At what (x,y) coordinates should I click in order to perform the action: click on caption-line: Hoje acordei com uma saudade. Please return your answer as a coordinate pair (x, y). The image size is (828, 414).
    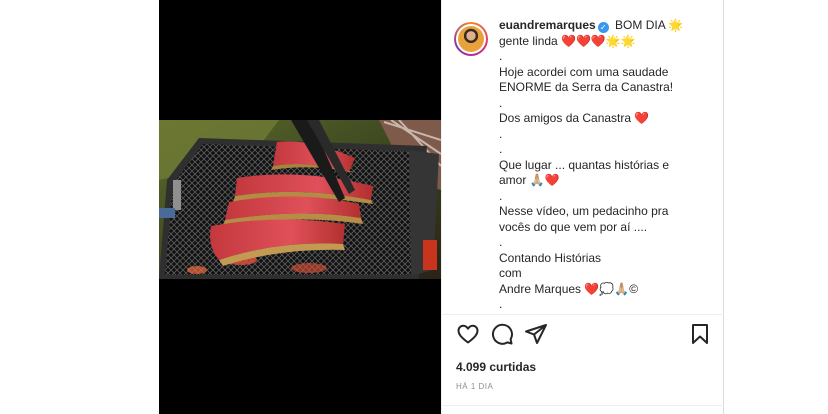
    Looking at the image, I should click on (584, 71).